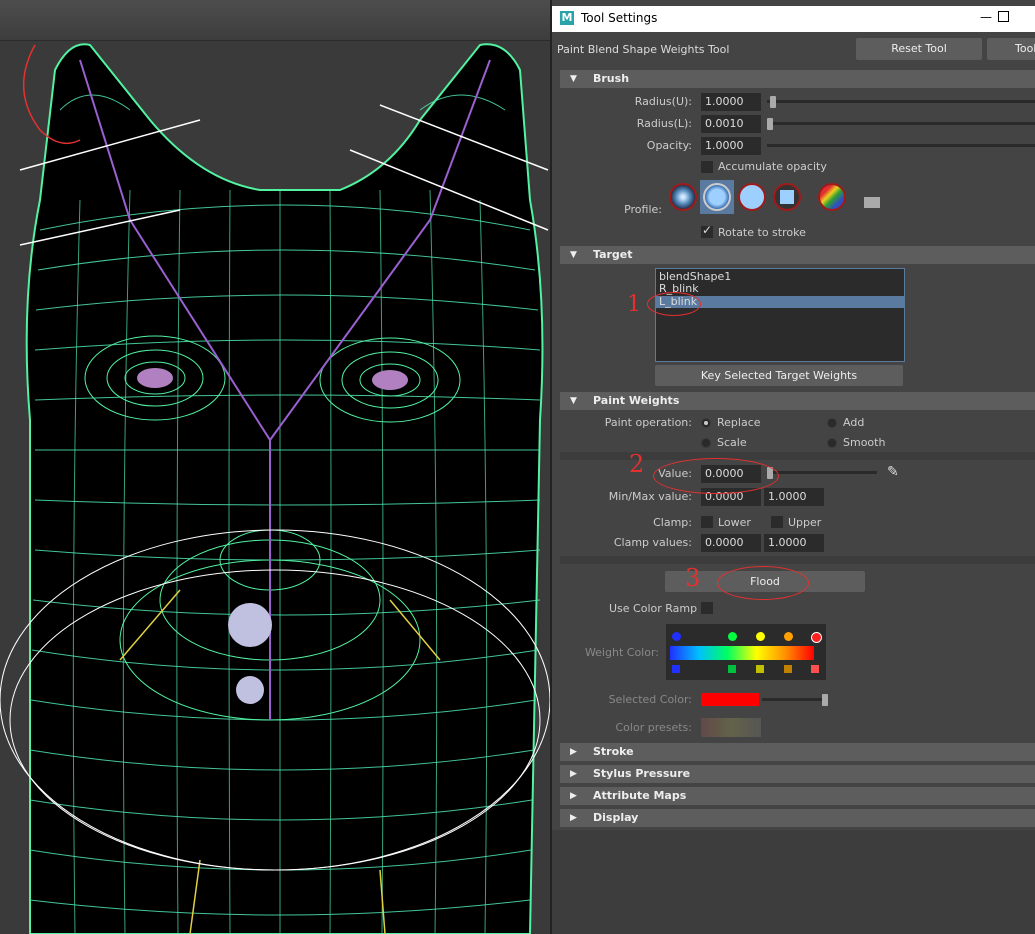  Describe the element at coordinates (832, 443) in the screenshot. I see `smooth-radio` at that location.